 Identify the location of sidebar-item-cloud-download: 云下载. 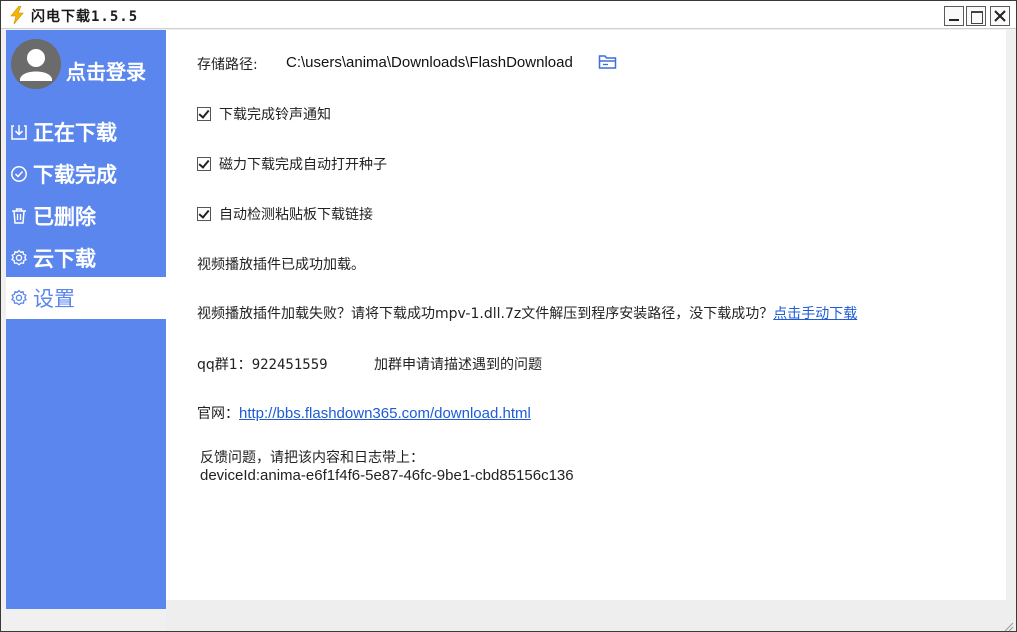
(86, 258).